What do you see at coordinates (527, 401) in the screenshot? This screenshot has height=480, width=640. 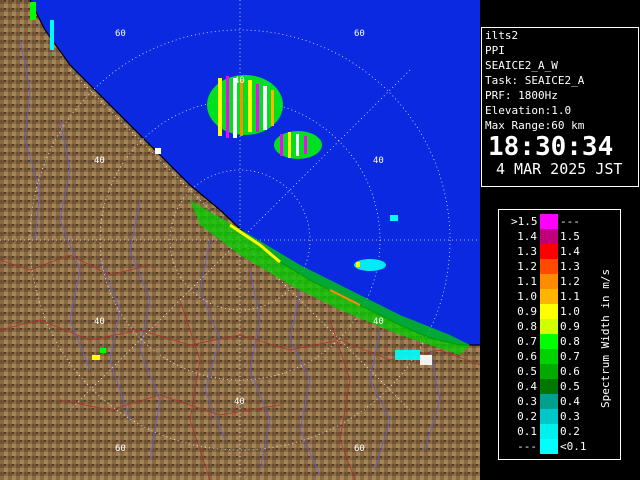 I see `legend-lower-bound: 0.3` at bounding box center [527, 401].